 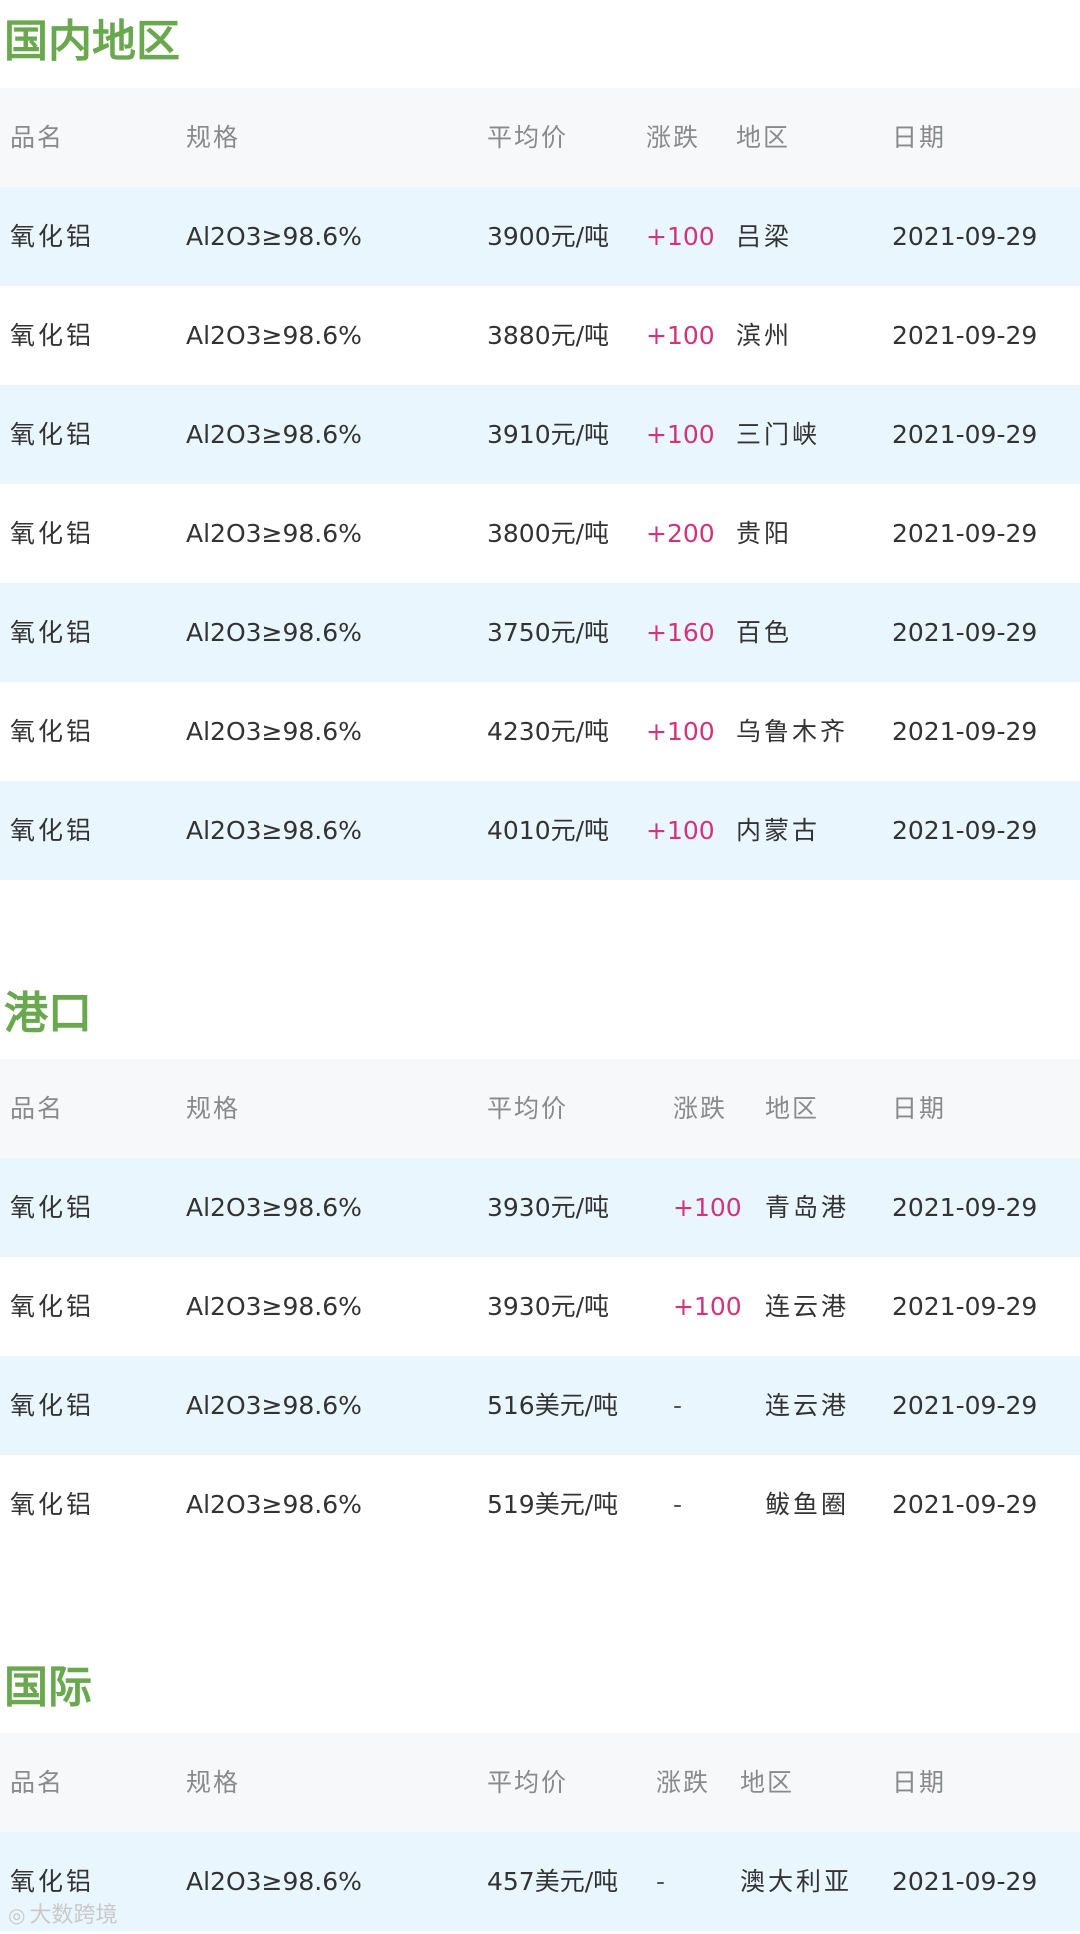 I want to click on cell-price: 3910元/吨, so click(x=548, y=434).